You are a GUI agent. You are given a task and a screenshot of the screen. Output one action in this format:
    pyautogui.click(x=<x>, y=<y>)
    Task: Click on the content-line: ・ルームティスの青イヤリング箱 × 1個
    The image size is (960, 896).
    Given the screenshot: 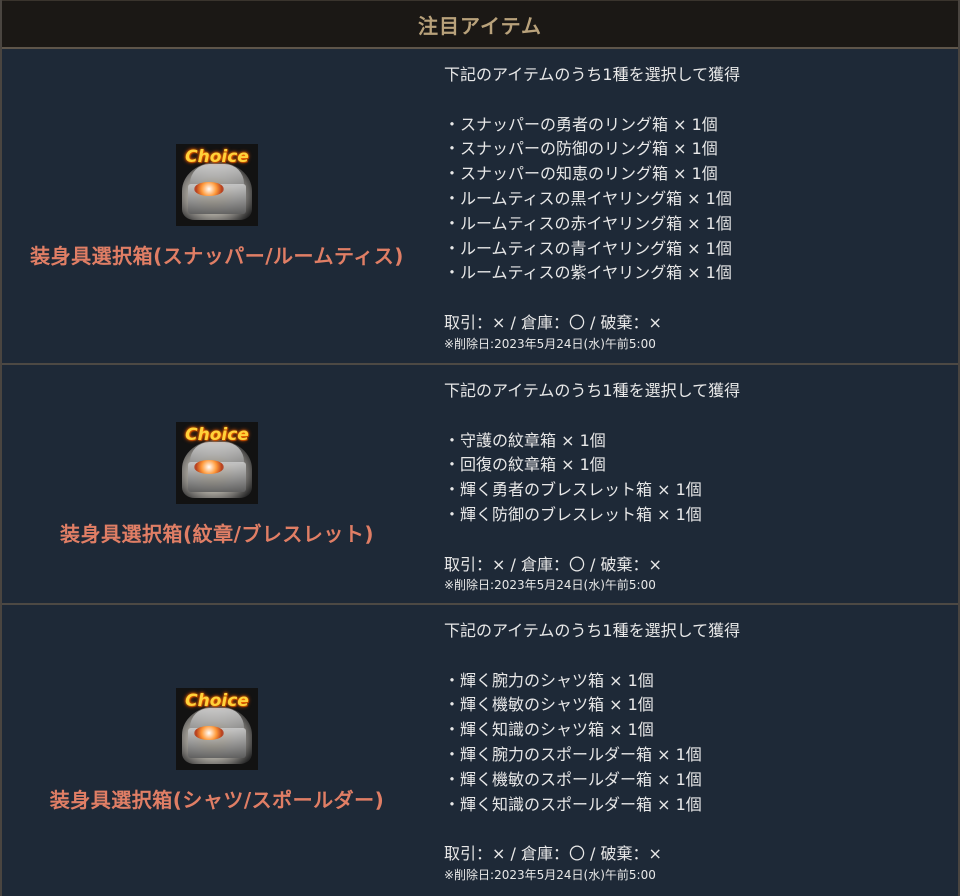 What is the action you would take?
    pyautogui.click(x=588, y=248)
    